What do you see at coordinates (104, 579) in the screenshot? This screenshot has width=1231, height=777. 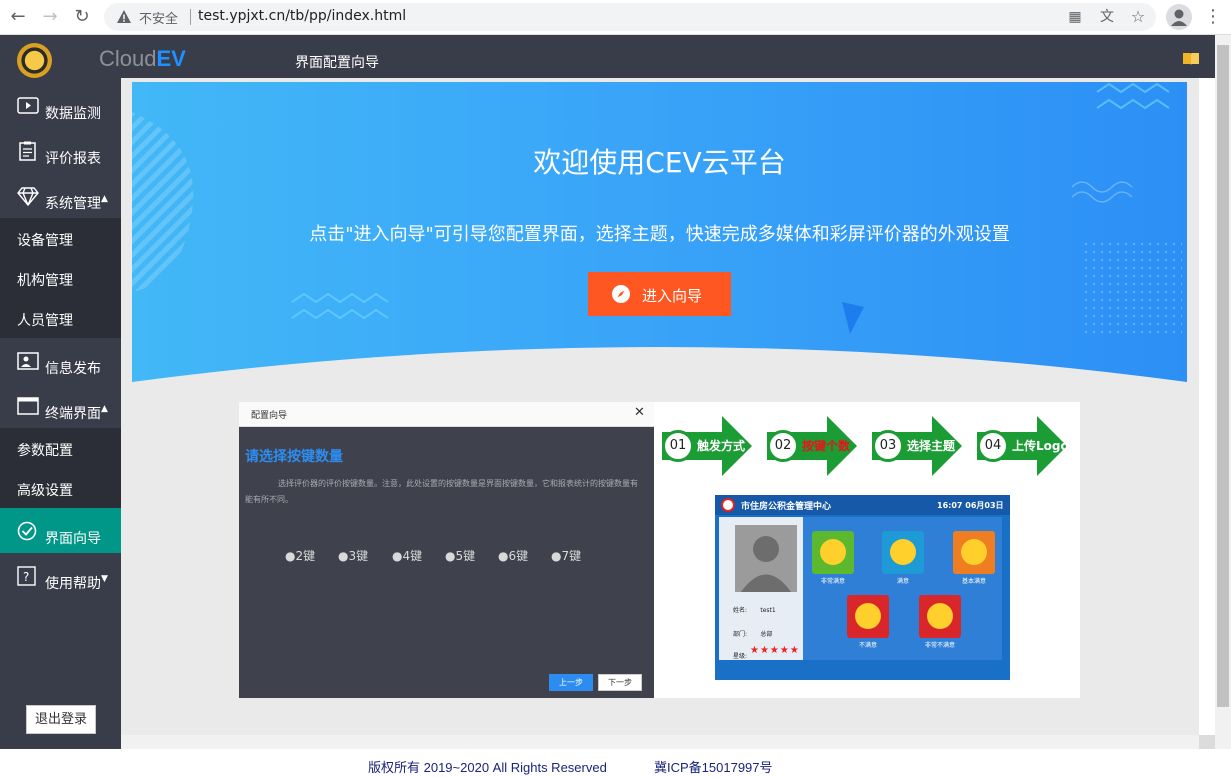 I see `caret-down-icon: ▼` at bounding box center [104, 579].